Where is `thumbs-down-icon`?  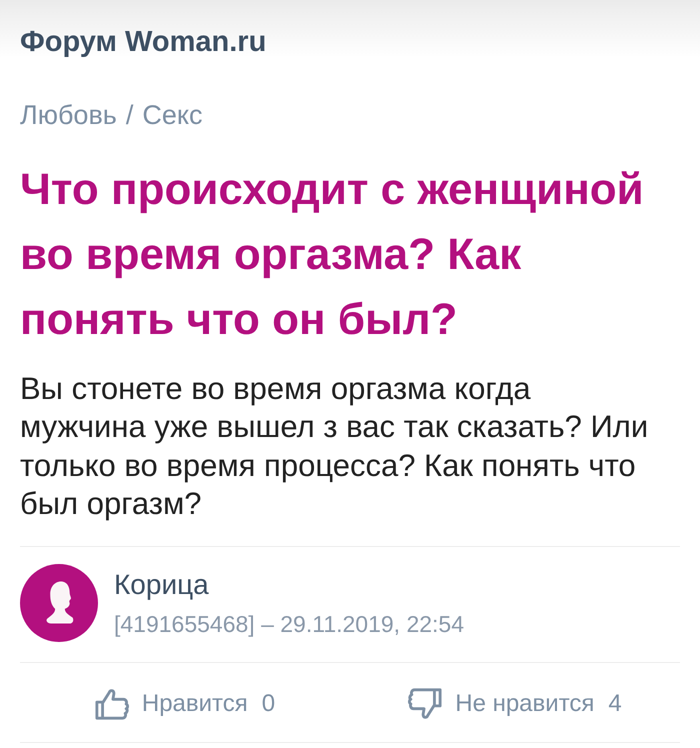 thumbs-down-icon is located at coordinates (425, 704).